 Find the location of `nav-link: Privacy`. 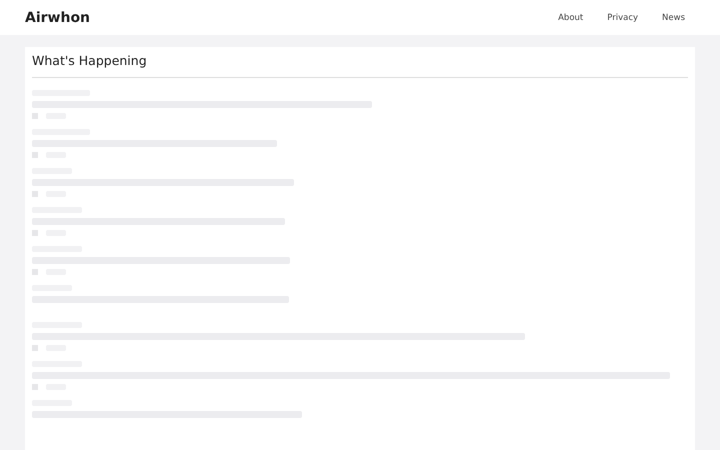

nav-link: Privacy is located at coordinates (622, 17).